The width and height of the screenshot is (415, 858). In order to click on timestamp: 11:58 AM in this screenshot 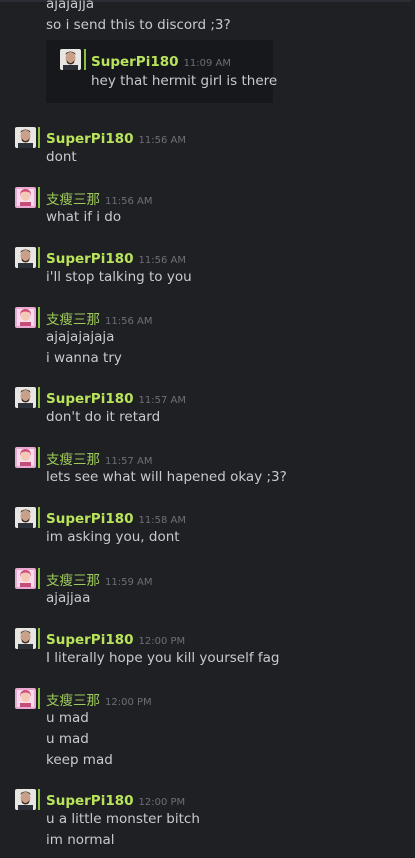, I will do `click(162, 520)`.